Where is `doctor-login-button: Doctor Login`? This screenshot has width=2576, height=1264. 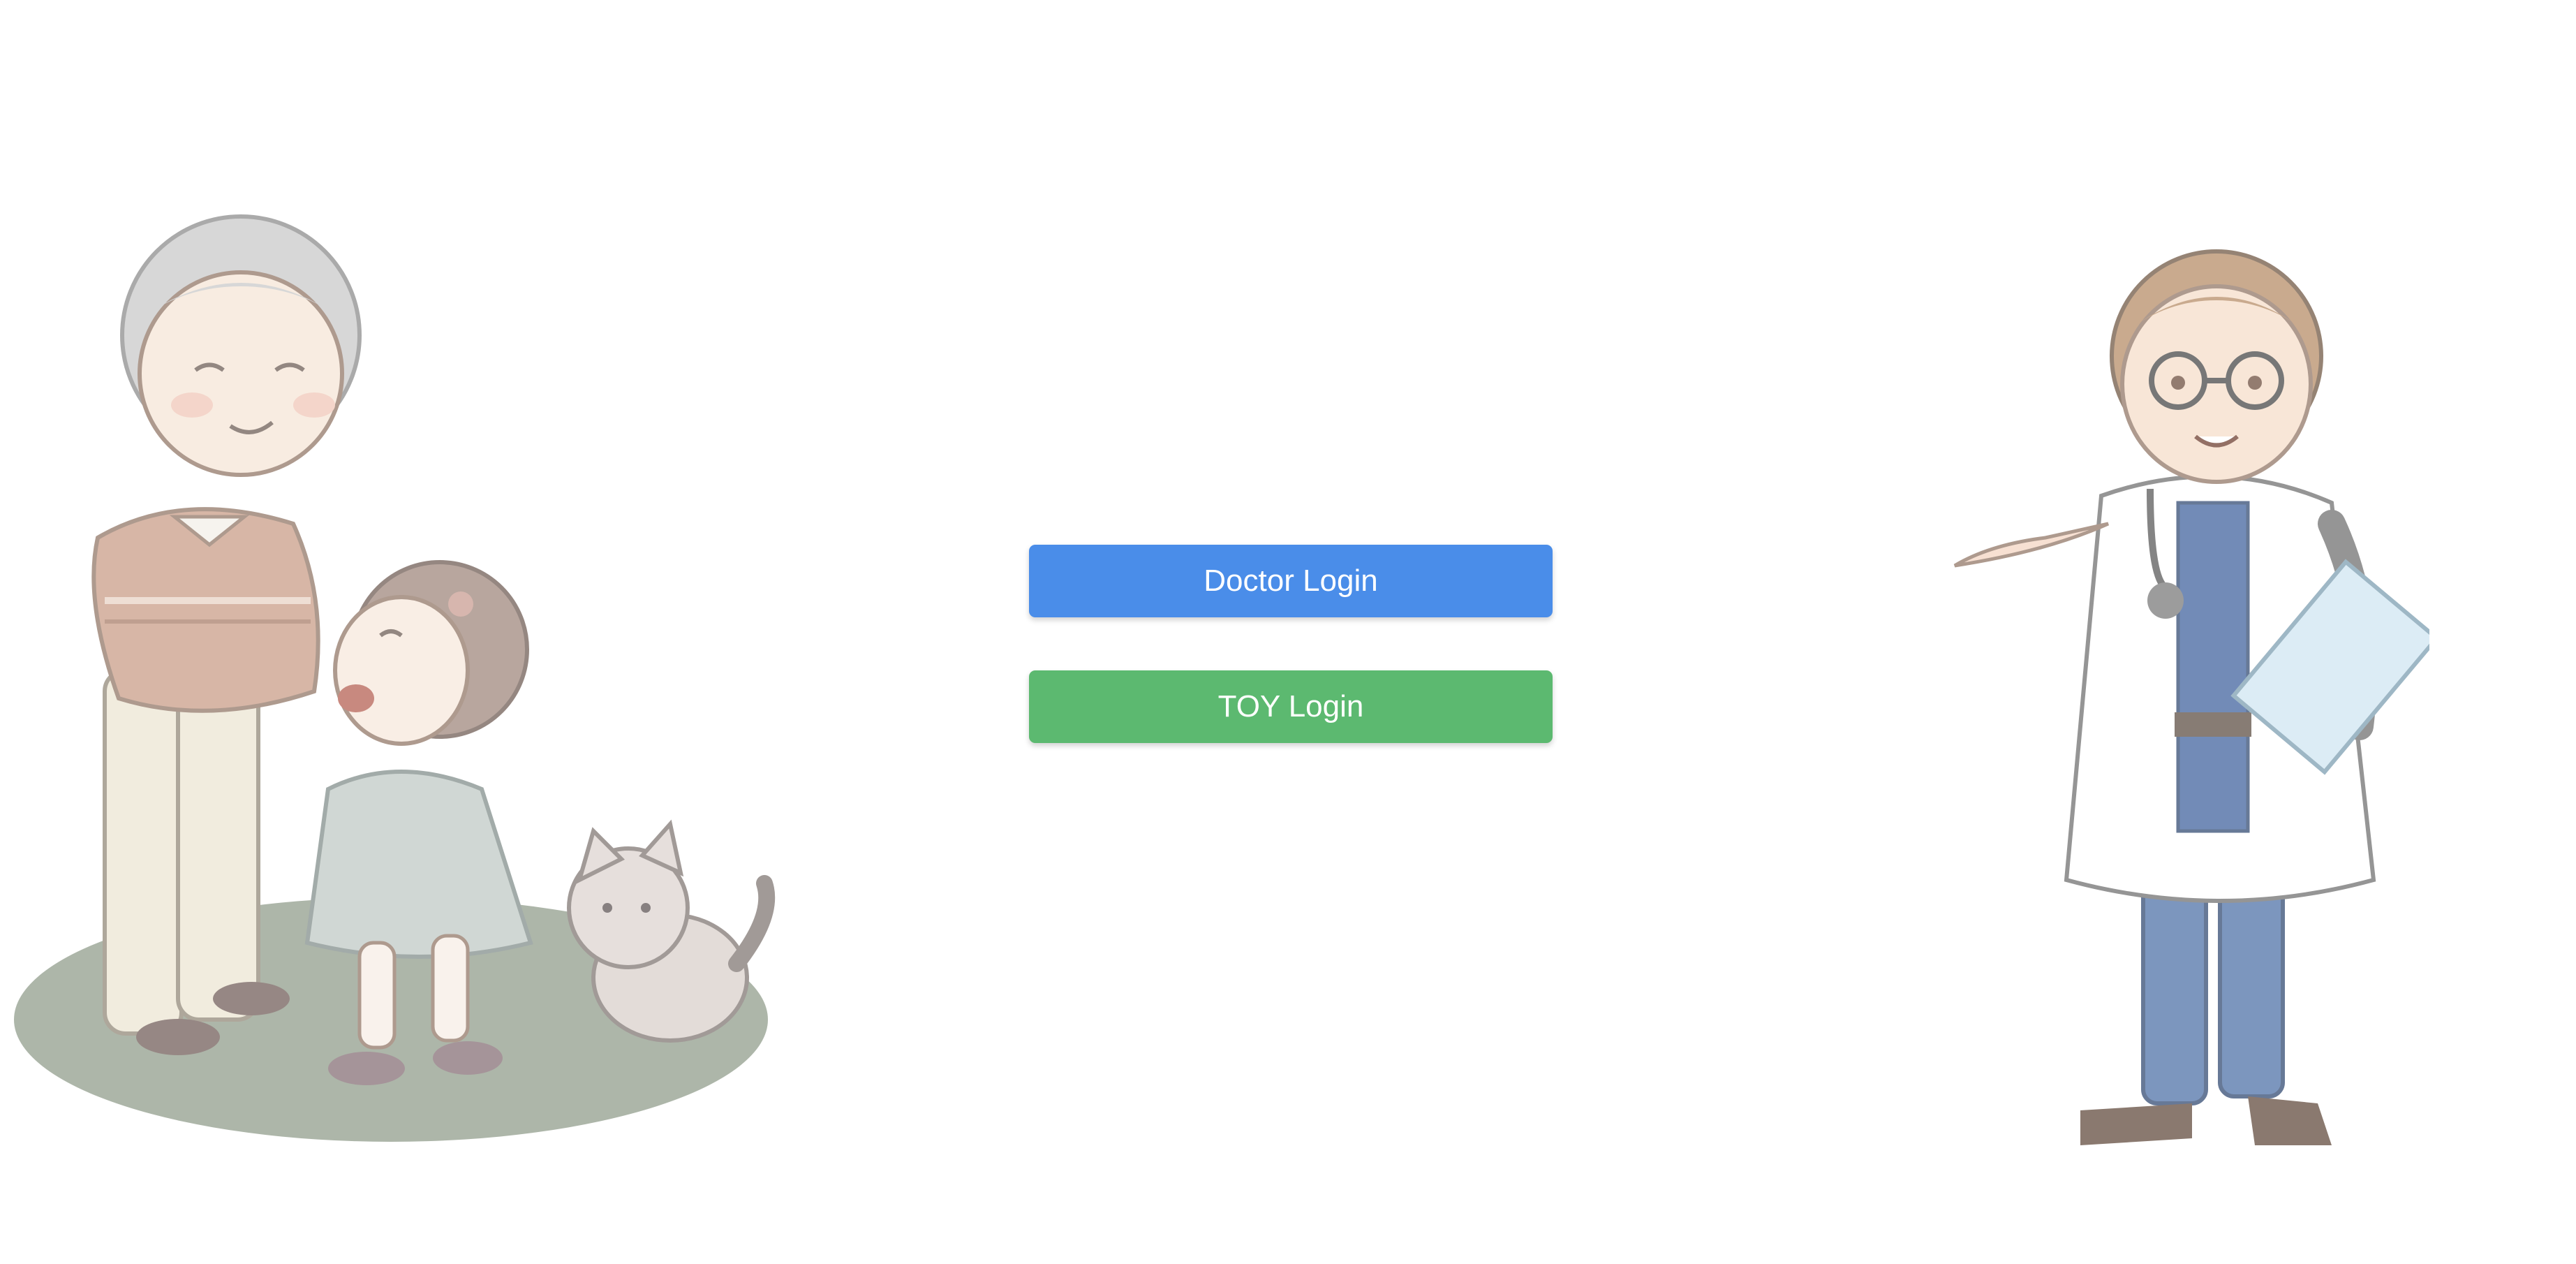 doctor-login-button: Doctor Login is located at coordinates (1291, 581).